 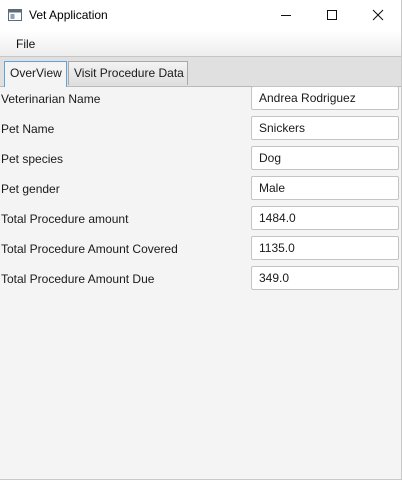 I want to click on tab-visit-procedure-data: Visit Procedure Data, so click(x=128, y=73).